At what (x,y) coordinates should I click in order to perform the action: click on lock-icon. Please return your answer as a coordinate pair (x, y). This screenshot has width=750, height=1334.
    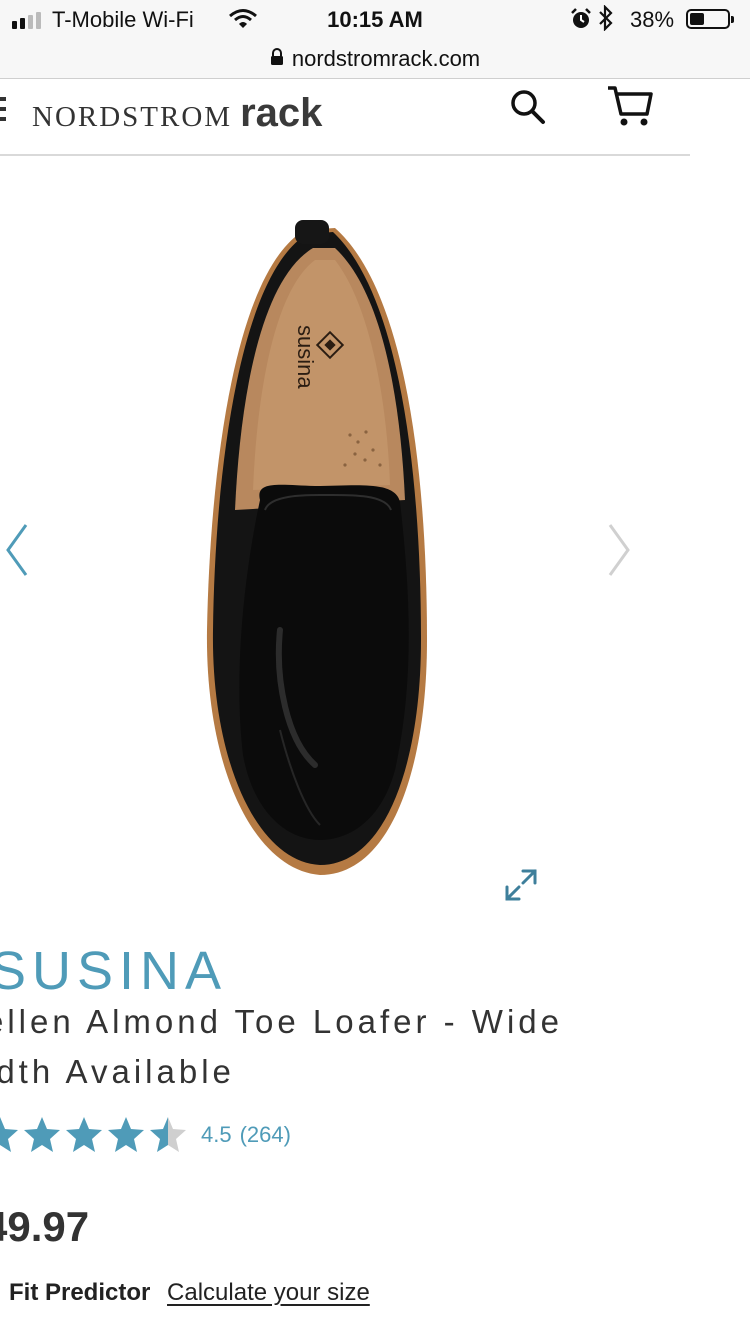
    Looking at the image, I should click on (277, 59).